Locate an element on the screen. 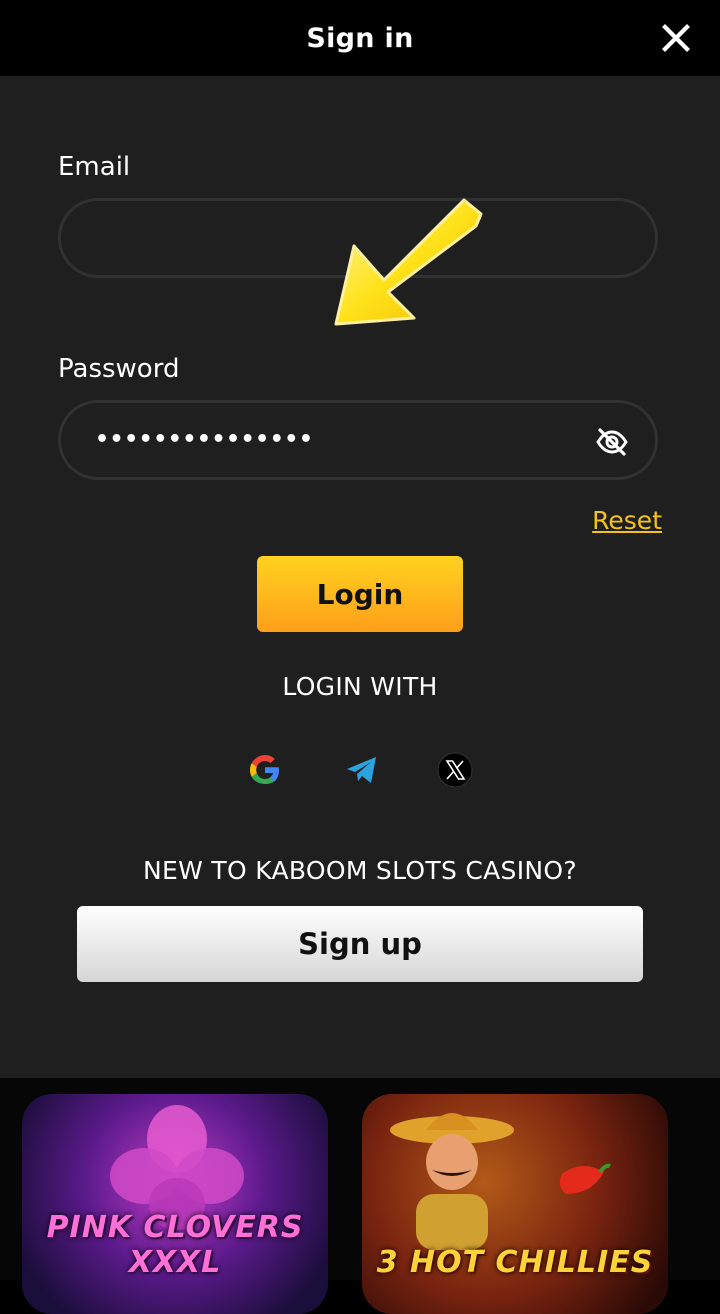  password-input: ••••••••••••••• is located at coordinates (204, 440).